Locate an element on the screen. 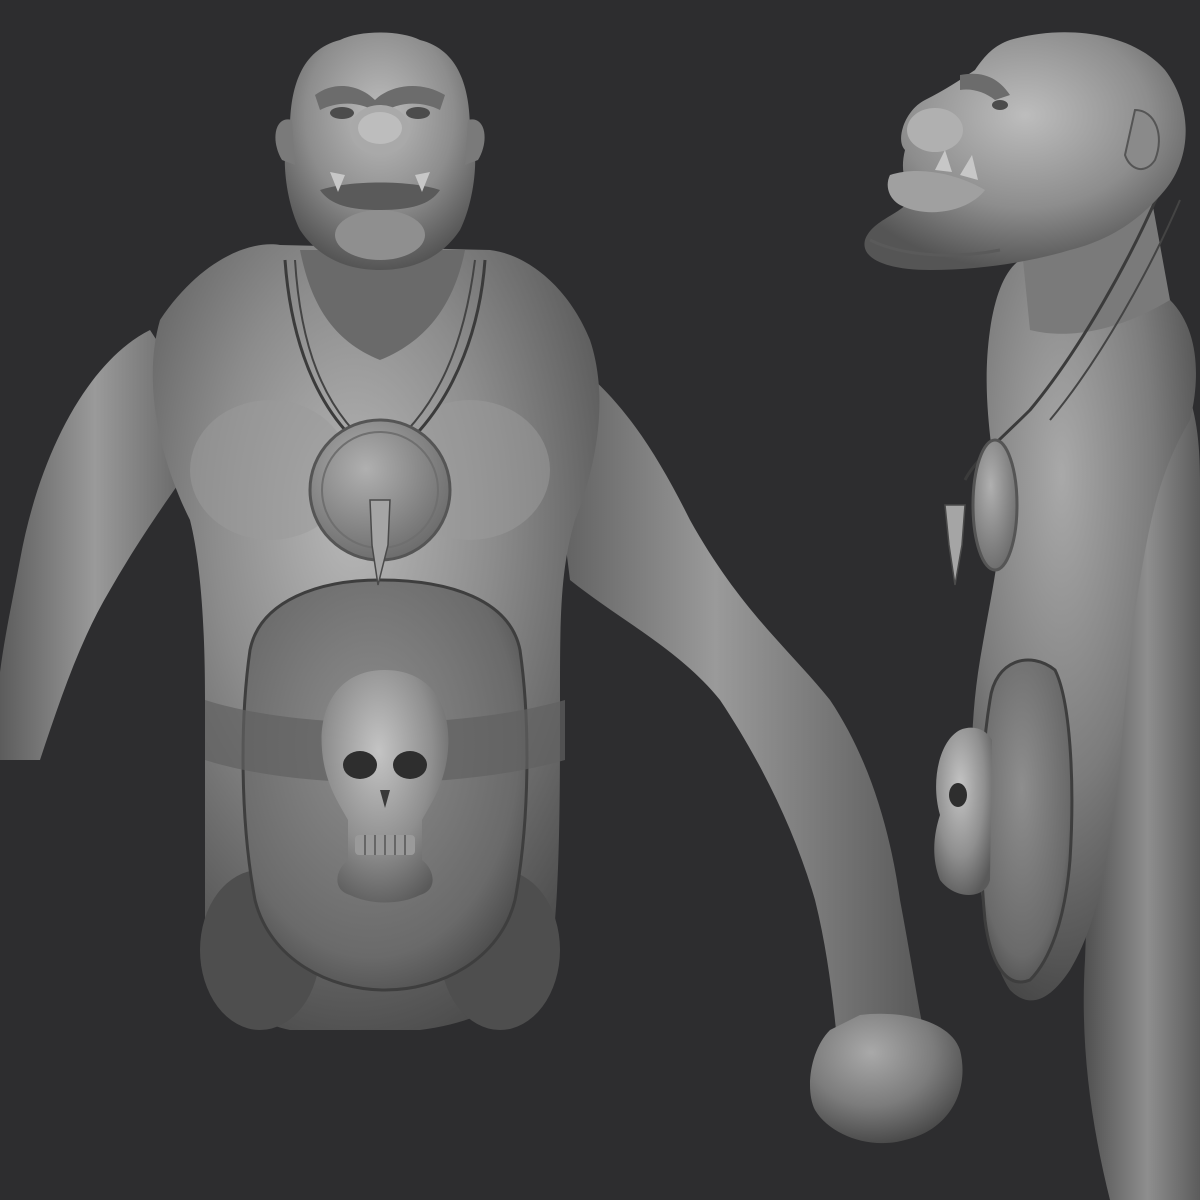  side-skull is located at coordinates (963, 811).